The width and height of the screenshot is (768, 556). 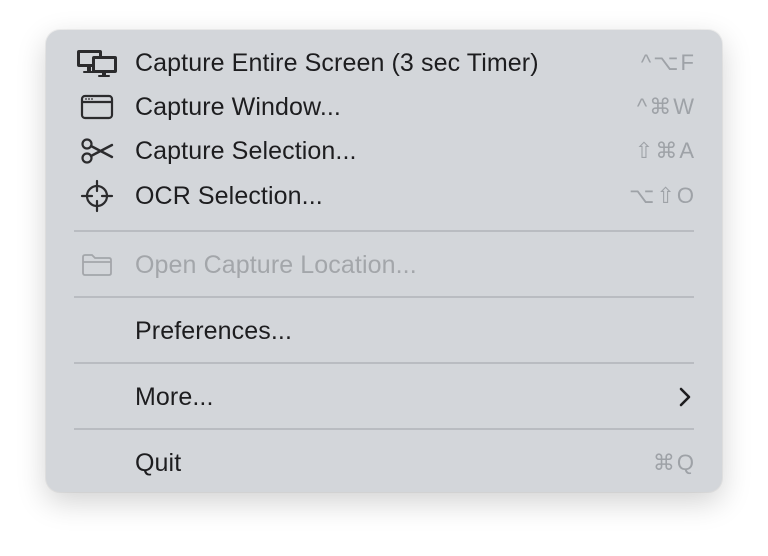 I want to click on keyboard-shortcut: ⌘Q, so click(x=674, y=462).